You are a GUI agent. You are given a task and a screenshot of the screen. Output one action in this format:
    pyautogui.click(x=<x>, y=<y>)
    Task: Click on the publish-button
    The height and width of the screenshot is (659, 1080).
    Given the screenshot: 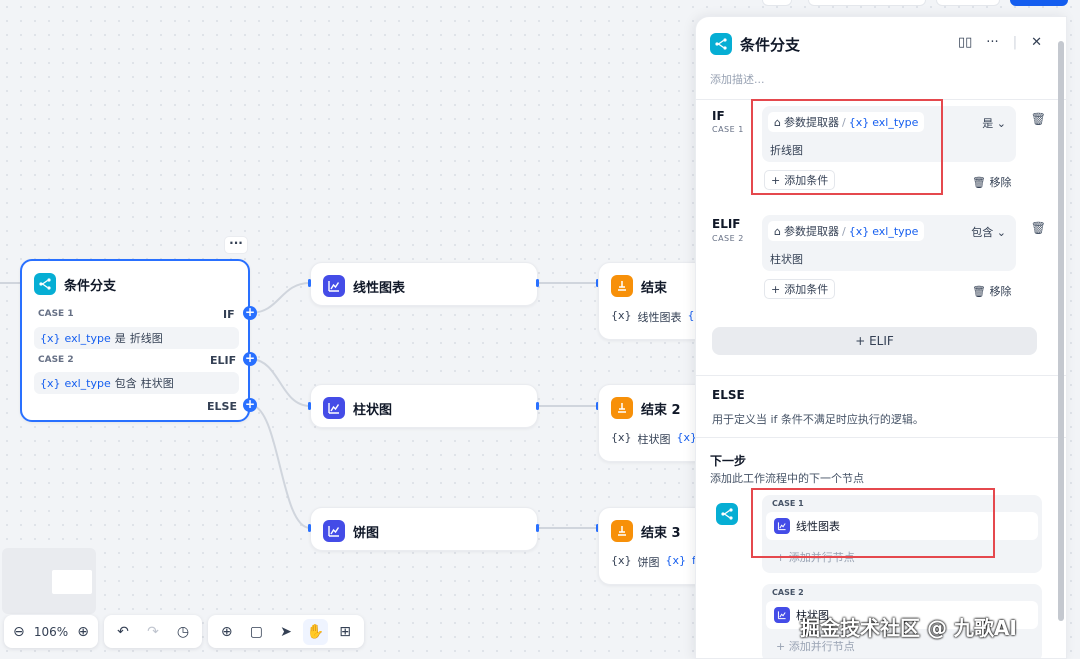 What is the action you would take?
    pyautogui.click(x=1039, y=3)
    